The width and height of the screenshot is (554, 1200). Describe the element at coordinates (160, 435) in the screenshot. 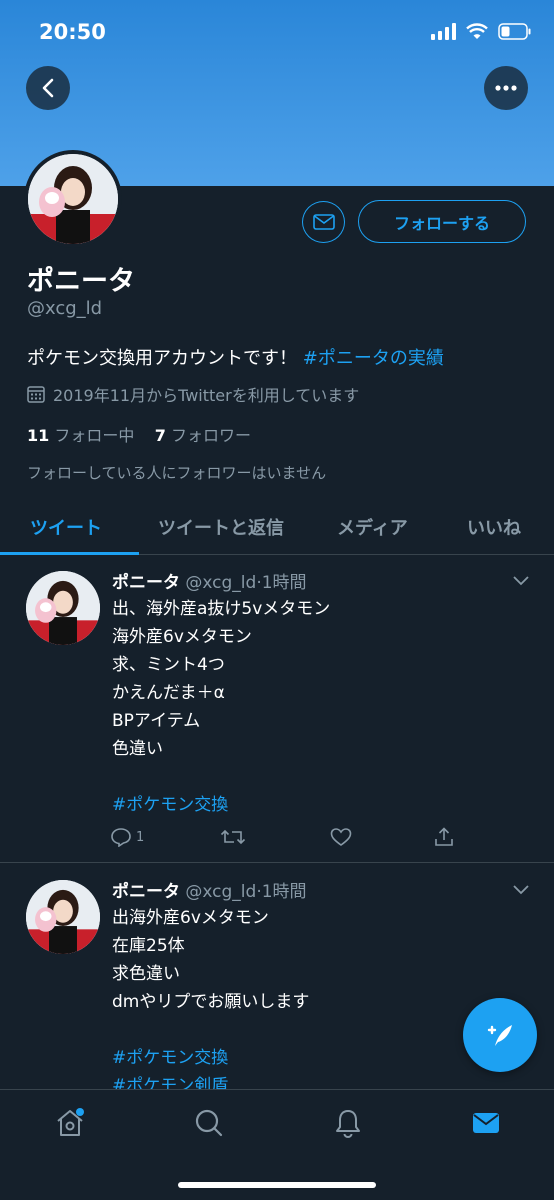

I see `followers-count: 7` at that location.